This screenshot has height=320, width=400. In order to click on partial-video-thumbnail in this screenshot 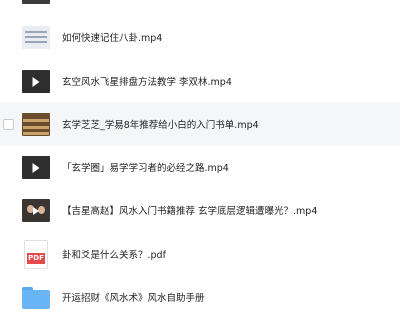, I will do `click(36, 2)`.